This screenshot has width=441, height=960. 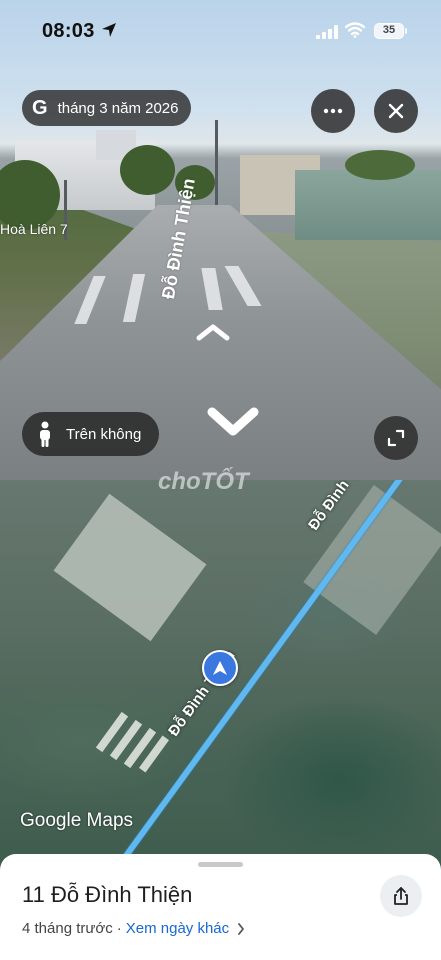 What do you see at coordinates (68, 31) in the screenshot?
I see `status-time: 08:03` at bounding box center [68, 31].